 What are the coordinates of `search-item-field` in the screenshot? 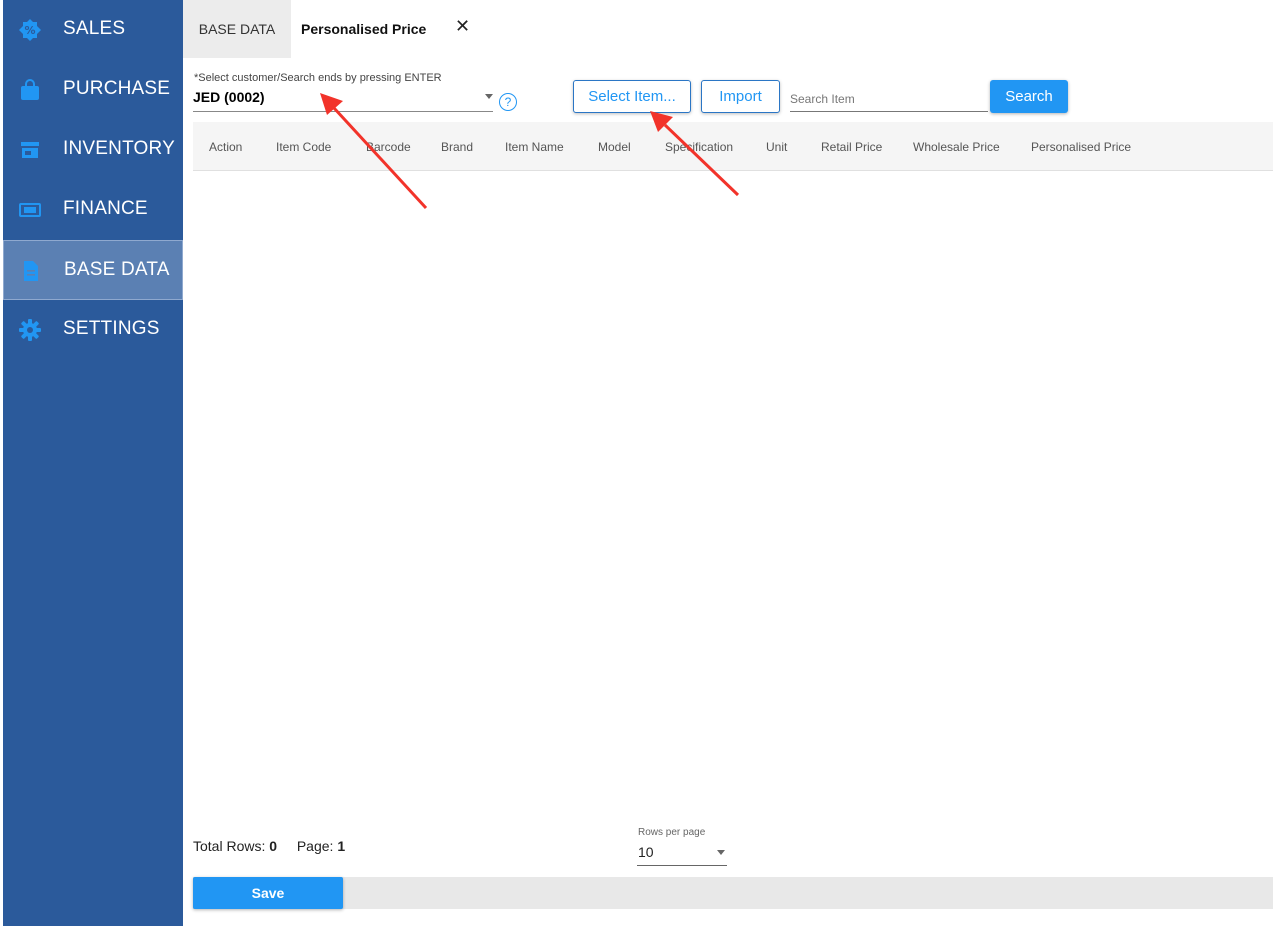 It's located at (889, 100).